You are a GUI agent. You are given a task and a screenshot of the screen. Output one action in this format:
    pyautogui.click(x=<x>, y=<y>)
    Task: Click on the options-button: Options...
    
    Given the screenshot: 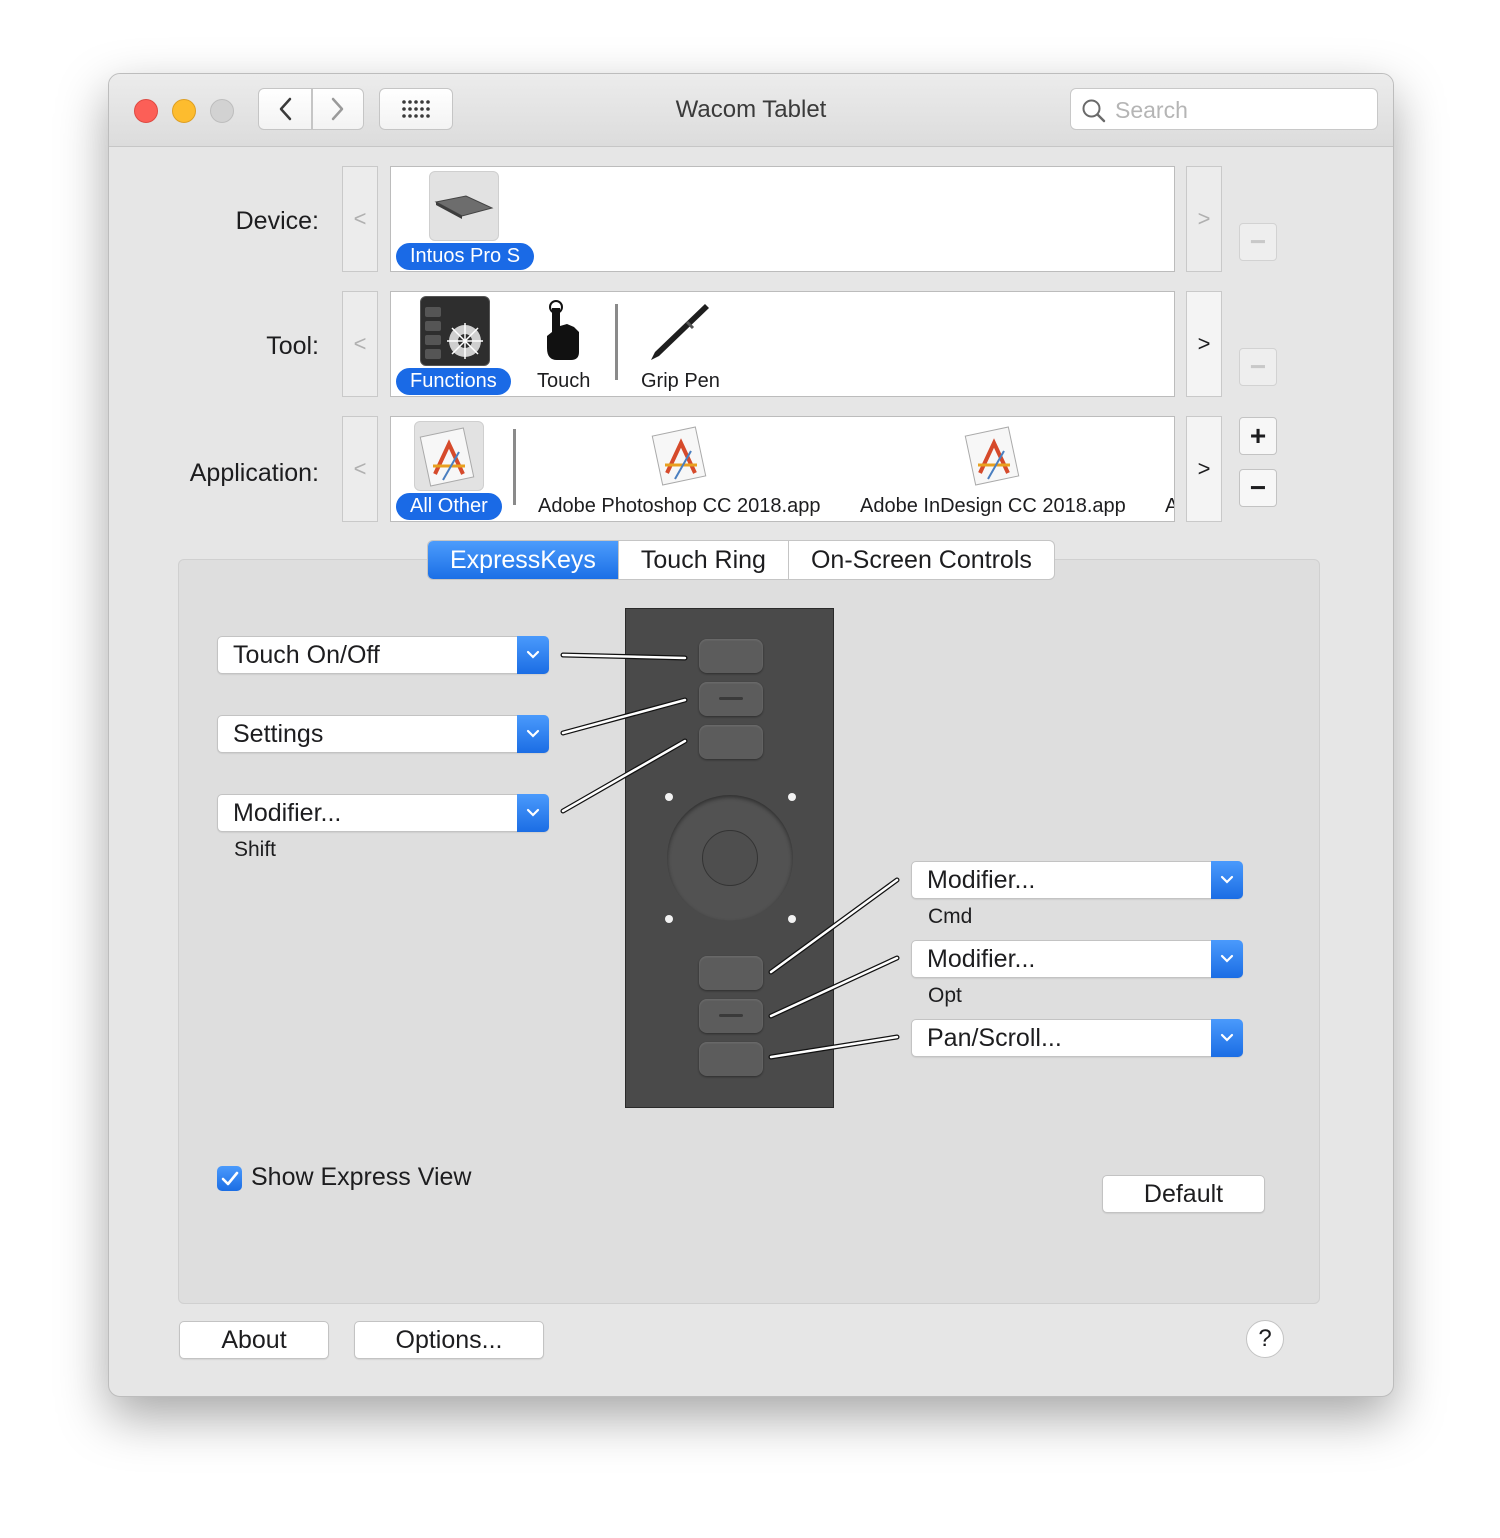 What is the action you would take?
    pyautogui.click(x=449, y=1340)
    